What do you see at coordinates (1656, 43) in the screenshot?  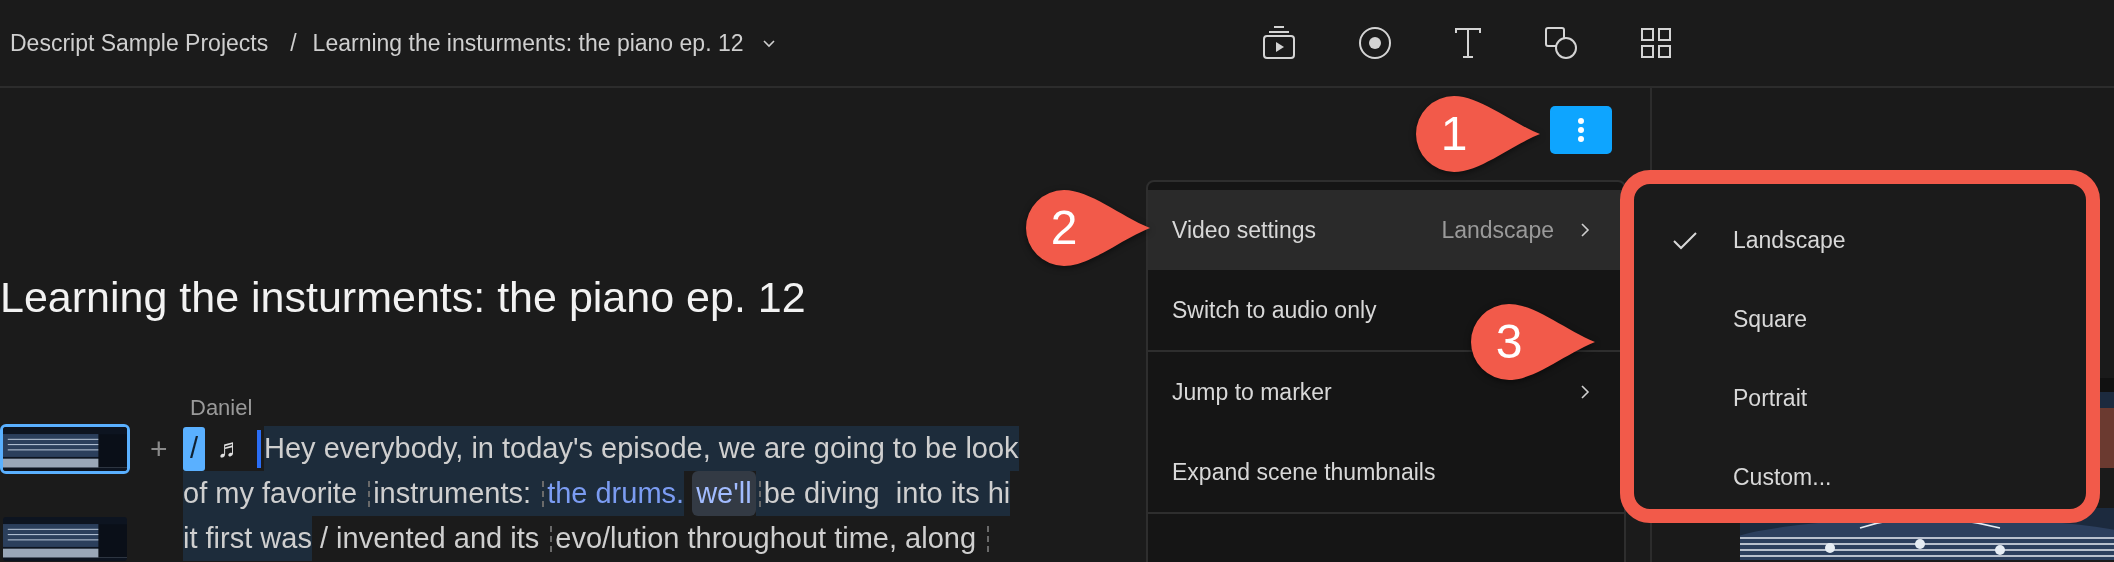 I see `grid-icon` at bounding box center [1656, 43].